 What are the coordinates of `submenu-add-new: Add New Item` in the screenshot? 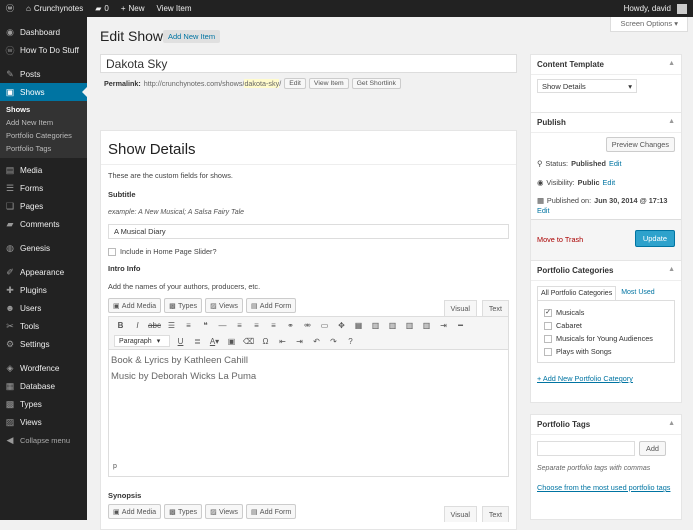 It's located at (43, 122).